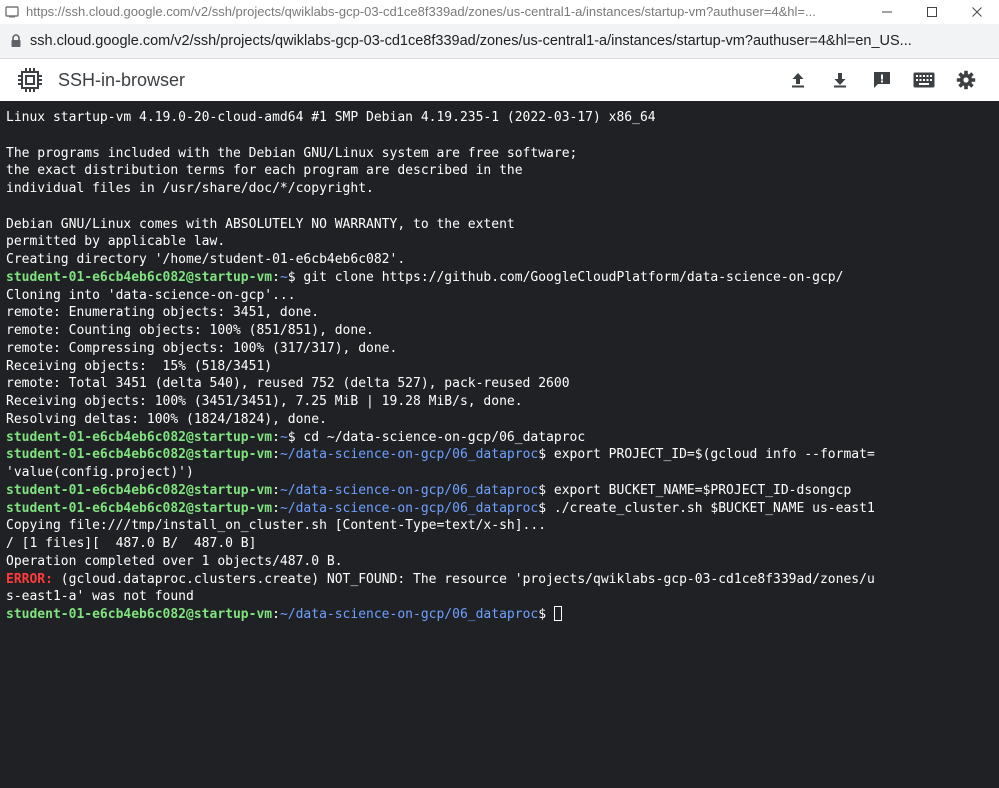 This screenshot has width=999, height=788. I want to click on feedback-icon, so click(882, 80).